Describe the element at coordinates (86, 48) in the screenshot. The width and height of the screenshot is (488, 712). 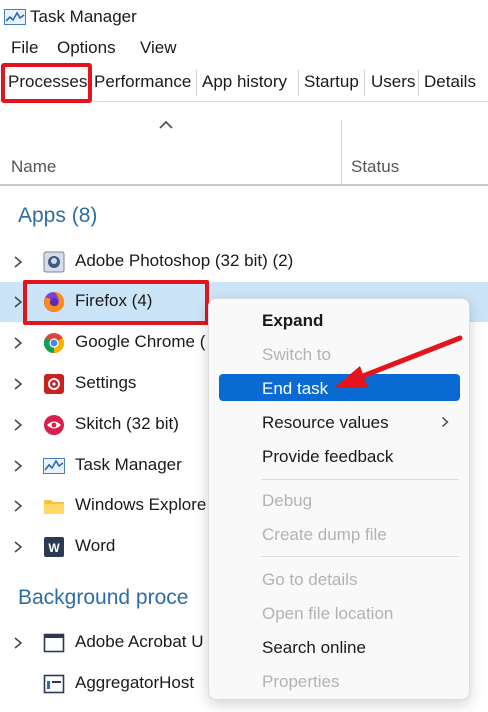
I see `menu-options: Options` at that location.